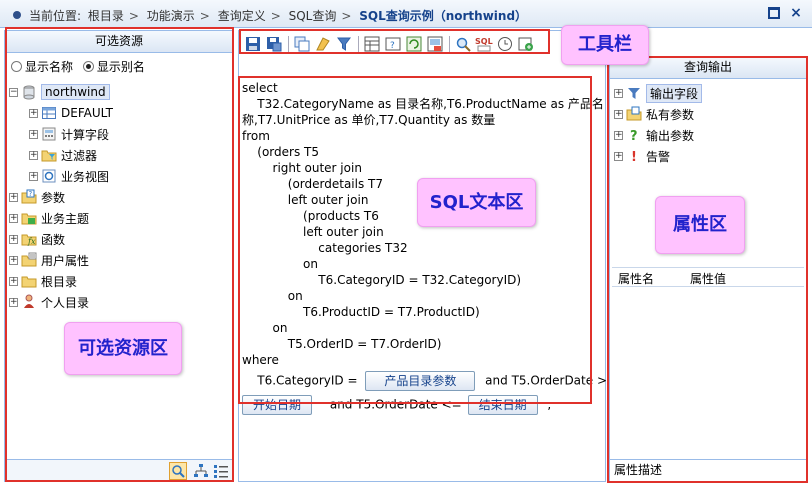  Describe the element at coordinates (49, 218) in the screenshot. I see `tree-node-business-topic: + 业务主题` at that location.